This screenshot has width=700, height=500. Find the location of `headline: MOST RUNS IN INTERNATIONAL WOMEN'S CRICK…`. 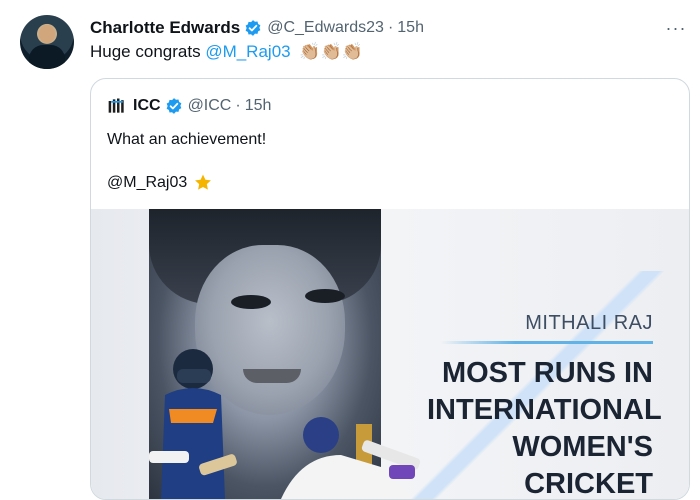

headline: MOST RUNS IN INTERNATIONAL WOMEN'S CRICK… is located at coordinates (544, 427).